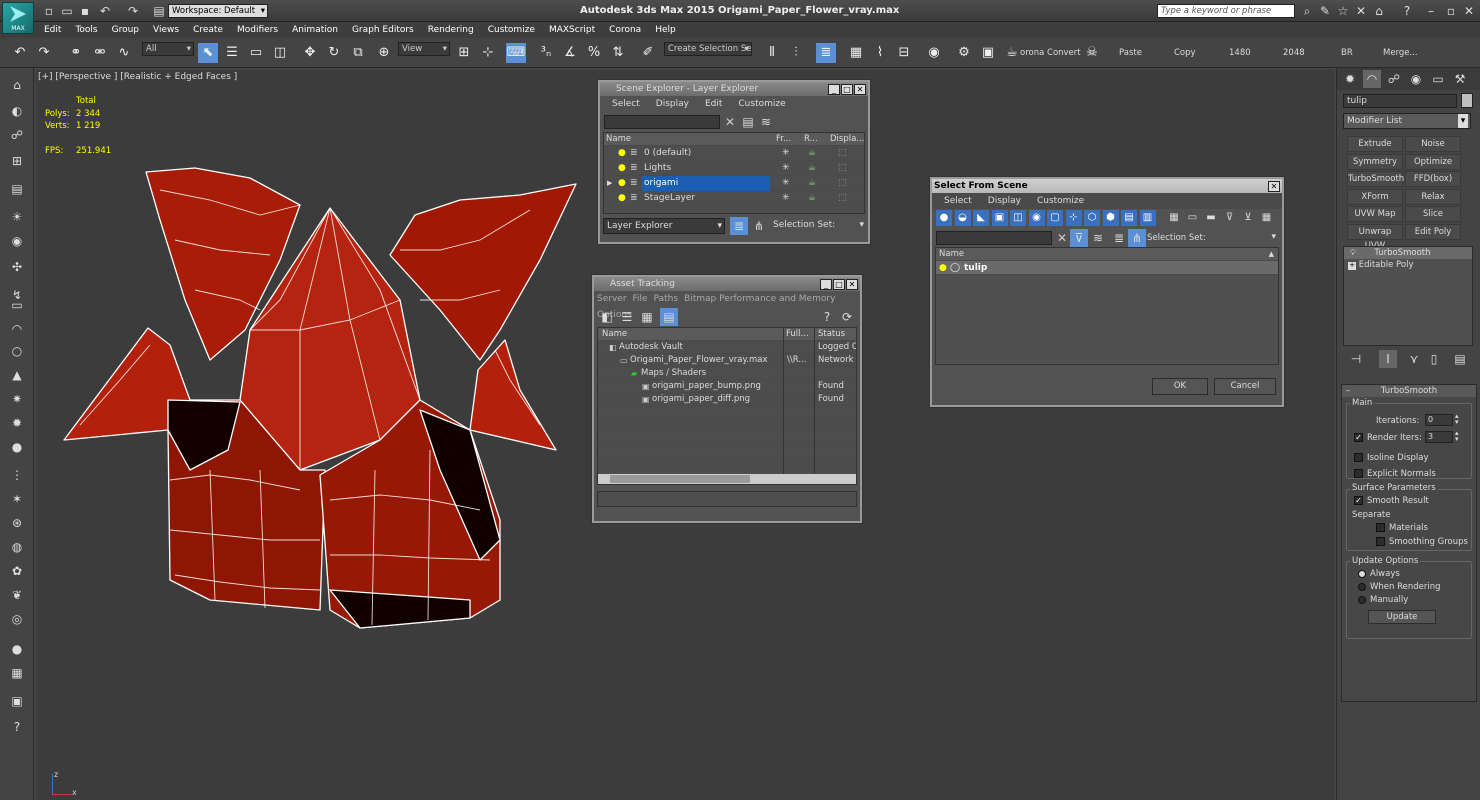  Describe the element at coordinates (1379, 11) in the screenshot. I see `signin-icon: ⌂` at that location.